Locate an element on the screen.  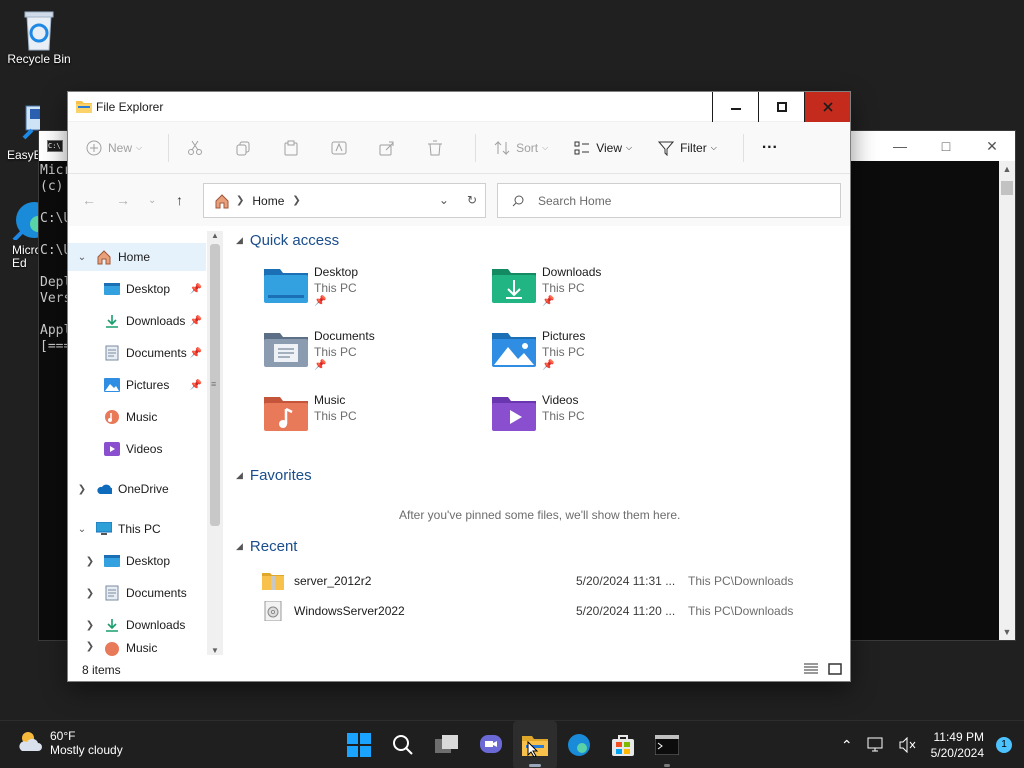
up-arrow-icon: ↑ is located at coordinates (179, 200).